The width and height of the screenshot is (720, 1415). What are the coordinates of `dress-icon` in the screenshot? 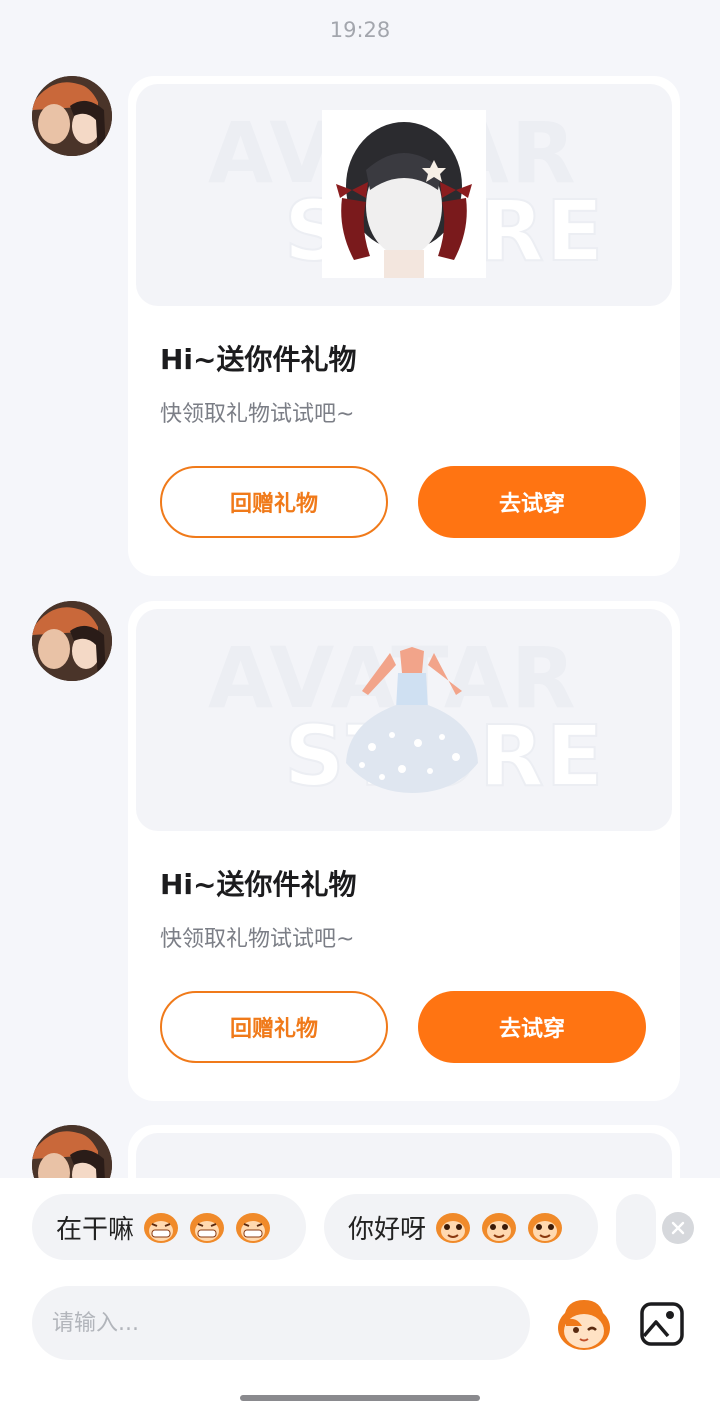 It's located at (412, 720).